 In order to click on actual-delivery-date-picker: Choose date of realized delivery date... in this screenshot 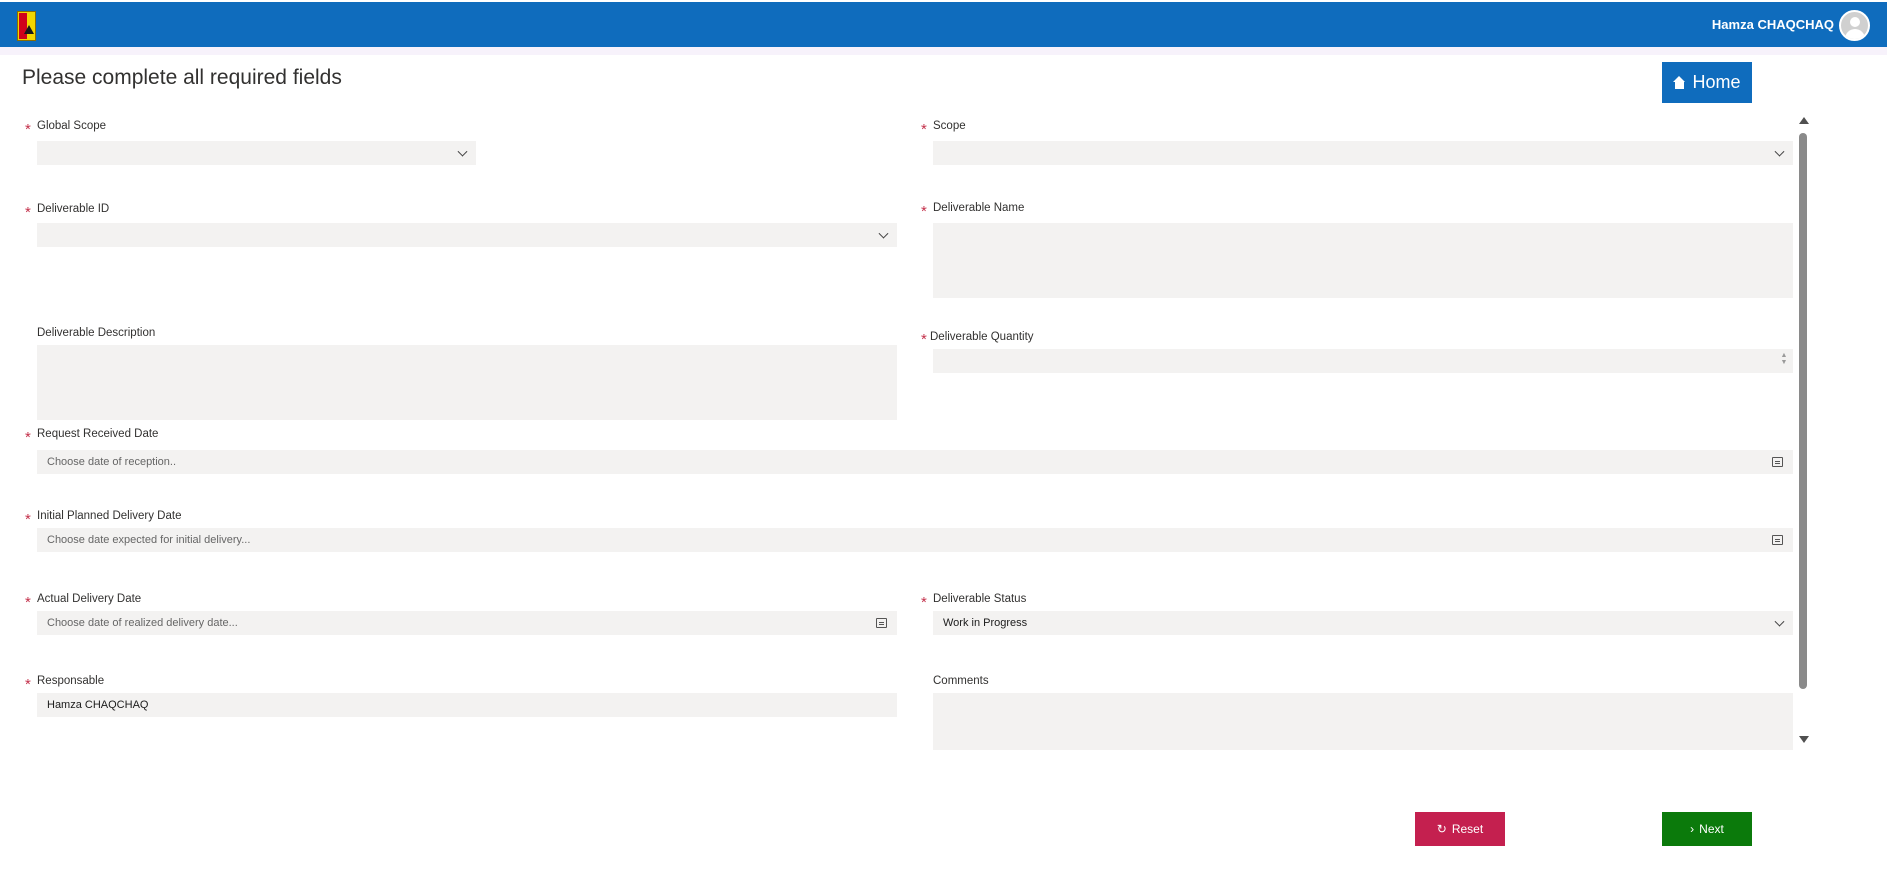, I will do `click(467, 623)`.